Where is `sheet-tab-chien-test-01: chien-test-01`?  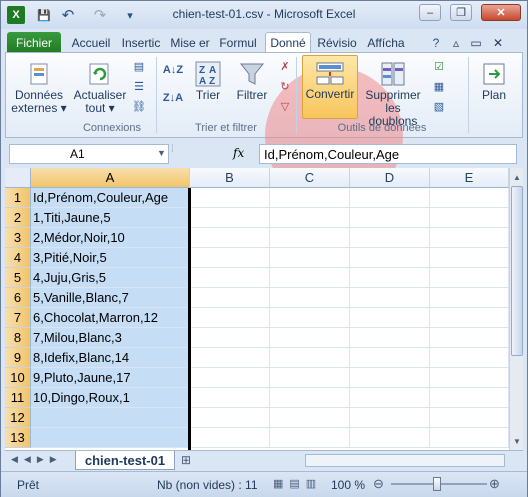 sheet-tab-chien-test-01: chien-test-01 is located at coordinates (125, 460).